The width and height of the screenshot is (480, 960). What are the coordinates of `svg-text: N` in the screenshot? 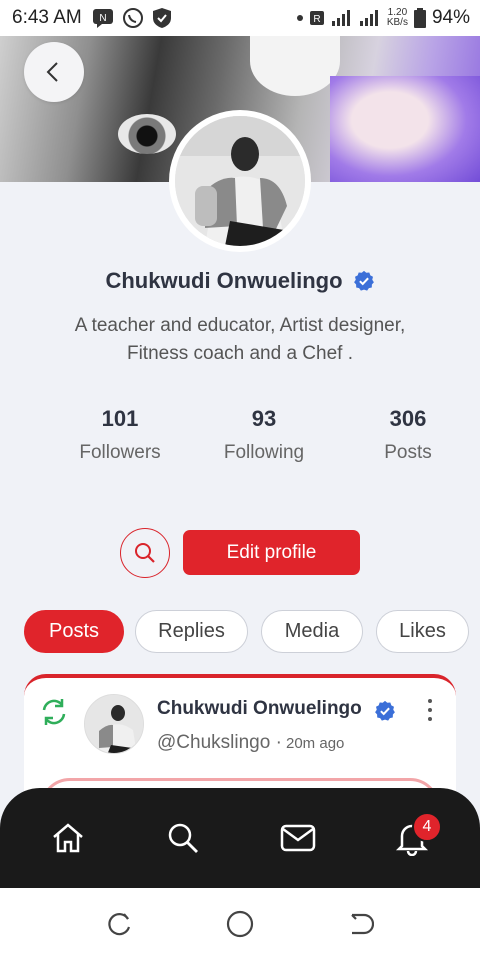 It's located at (102, 18).